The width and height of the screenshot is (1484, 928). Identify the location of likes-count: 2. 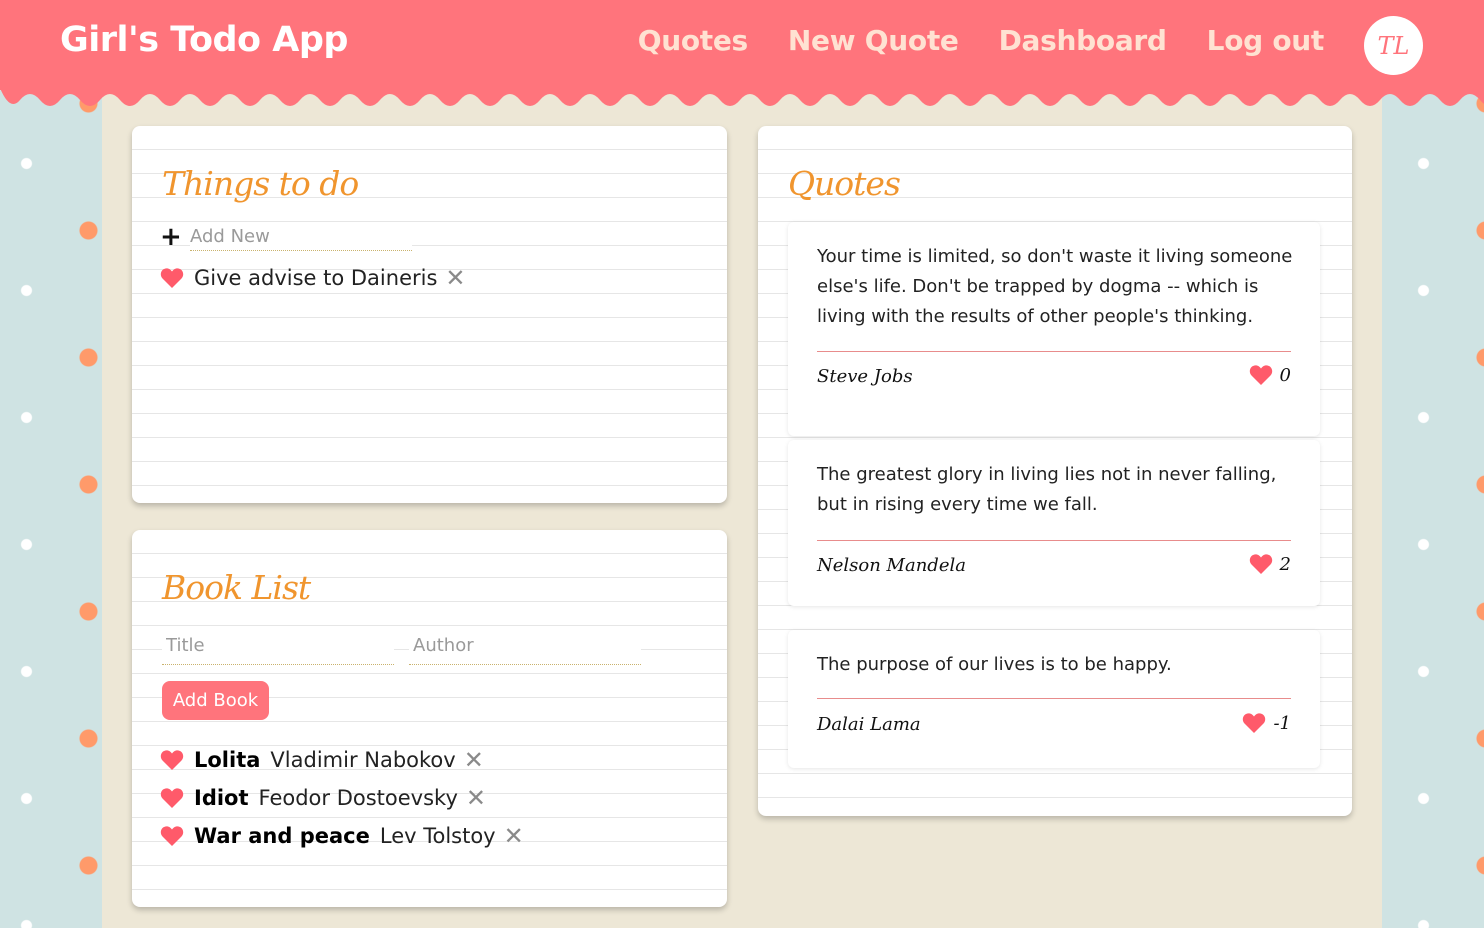
(1285, 564).